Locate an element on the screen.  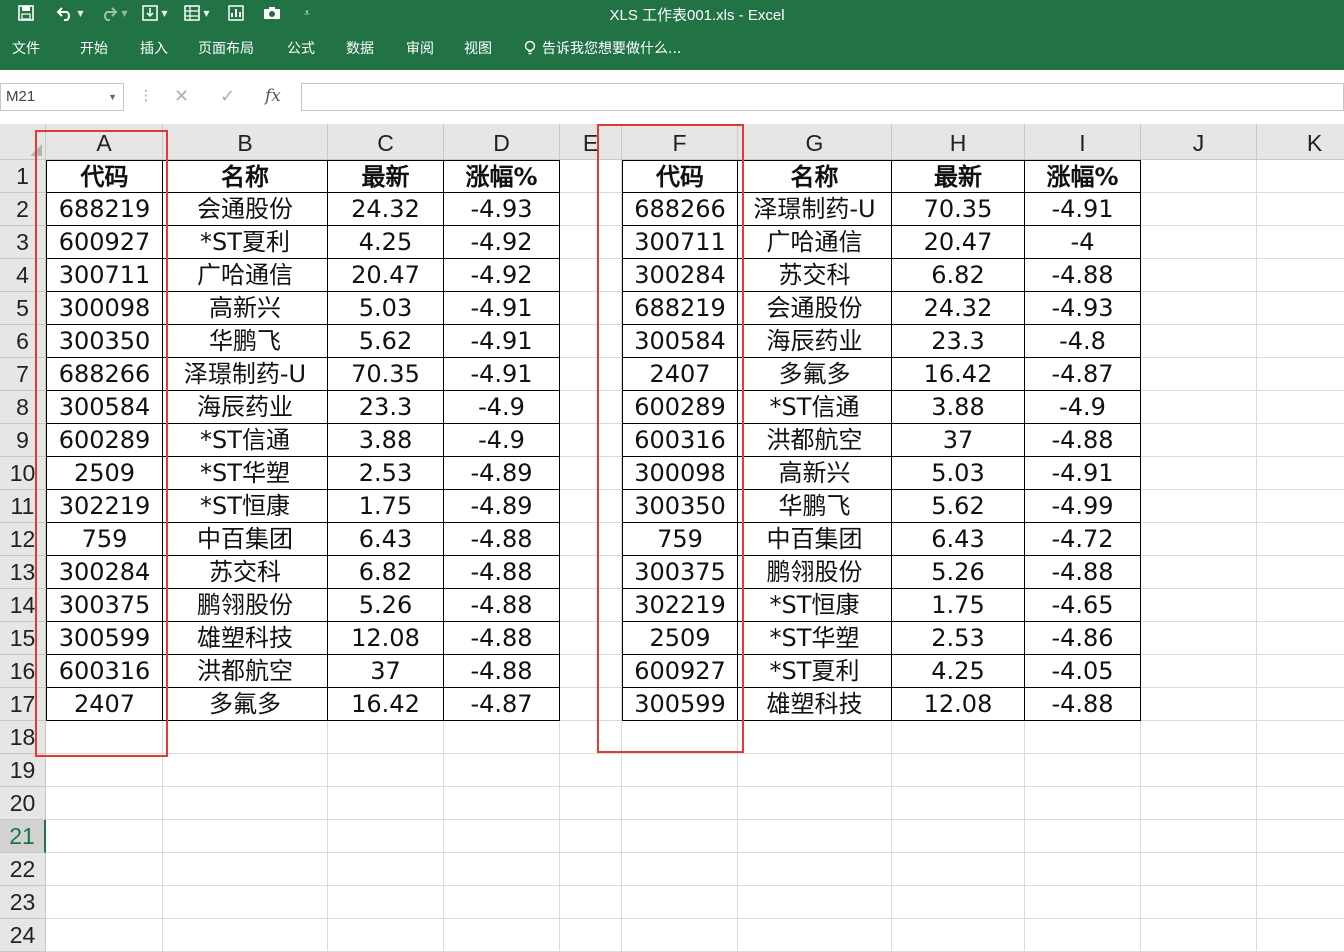
cancel-icon: ✕ is located at coordinates (181, 96).